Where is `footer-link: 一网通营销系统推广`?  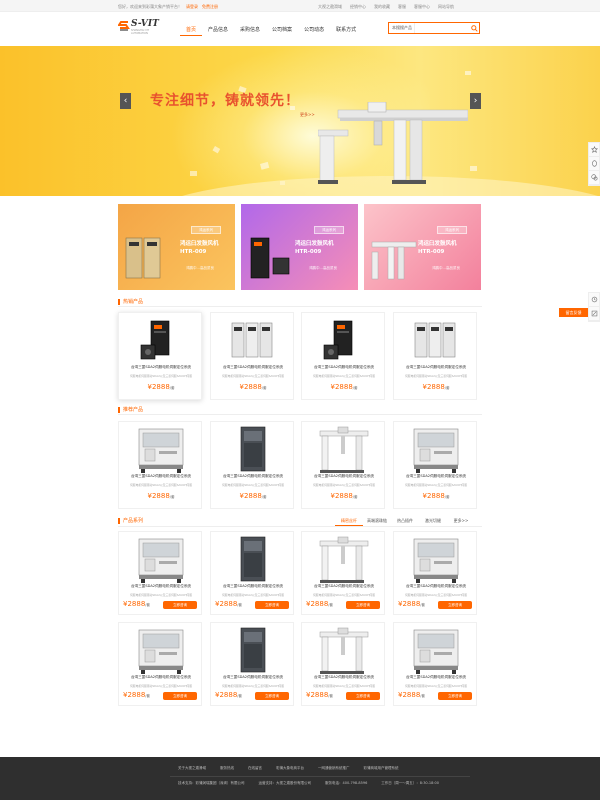
footer-link: 一网通营销系统推广 is located at coordinates (334, 768).